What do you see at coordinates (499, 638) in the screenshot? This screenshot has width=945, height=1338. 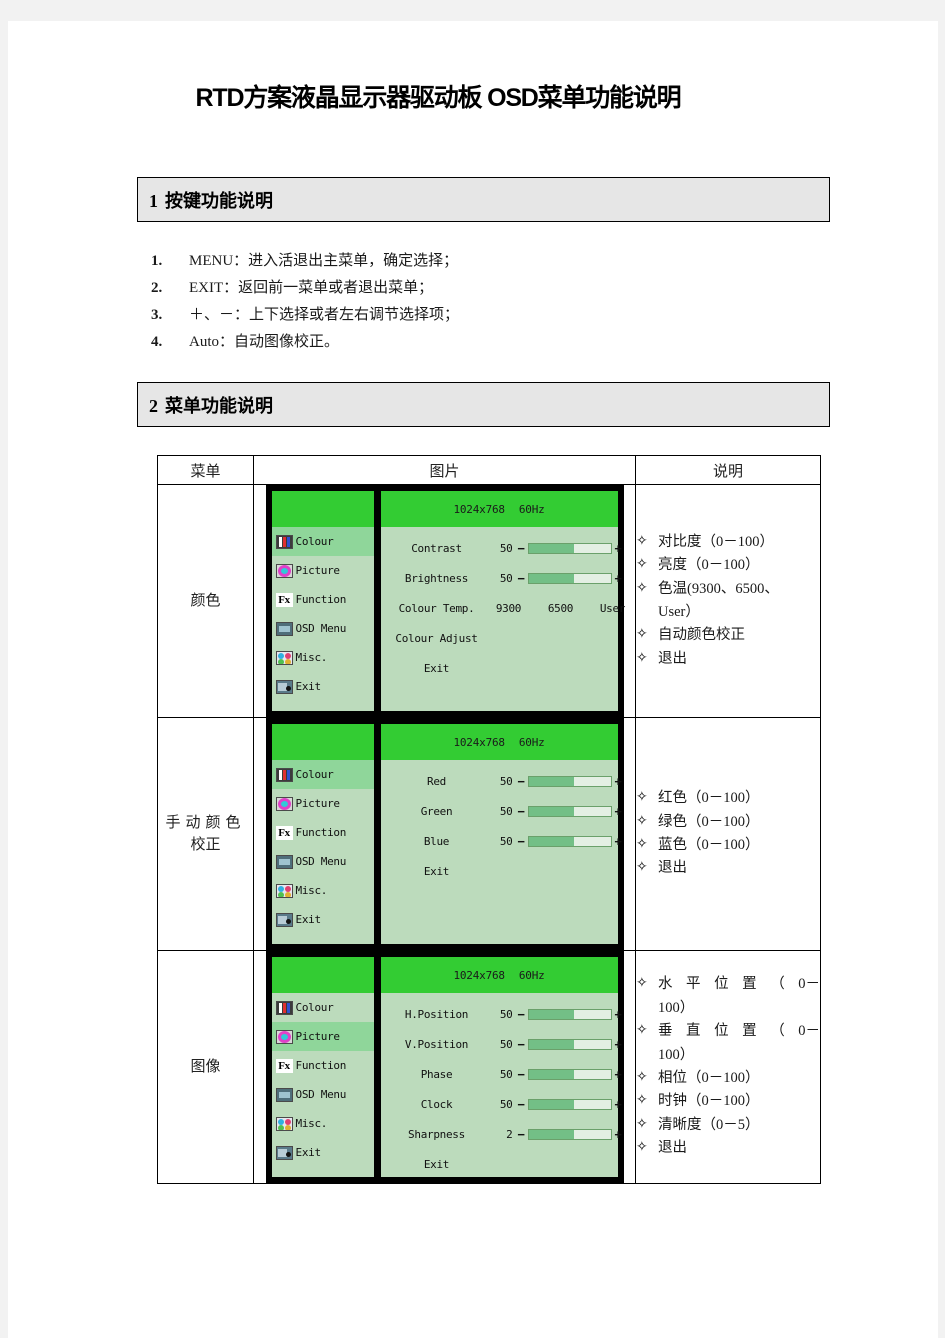 I see `osd-item-colour-adjust: Colour Adjust` at bounding box center [499, 638].